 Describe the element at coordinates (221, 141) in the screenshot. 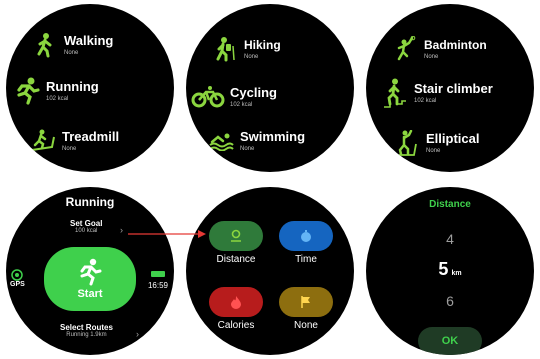

I see `swimming-icon` at that location.